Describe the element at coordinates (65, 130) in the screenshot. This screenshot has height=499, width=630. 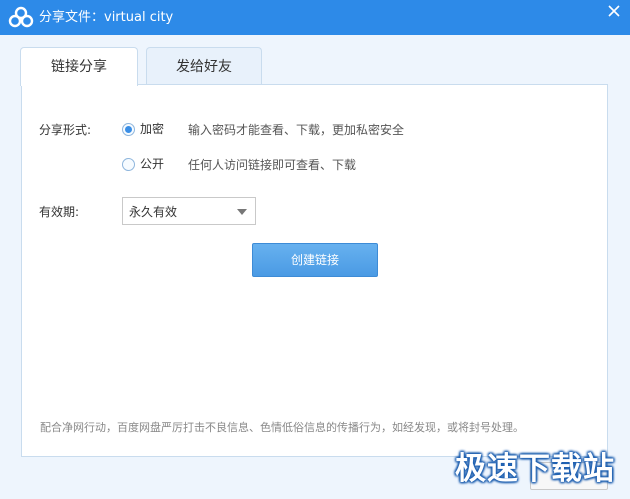
I see `share-form-label: 分享形式:` at that location.